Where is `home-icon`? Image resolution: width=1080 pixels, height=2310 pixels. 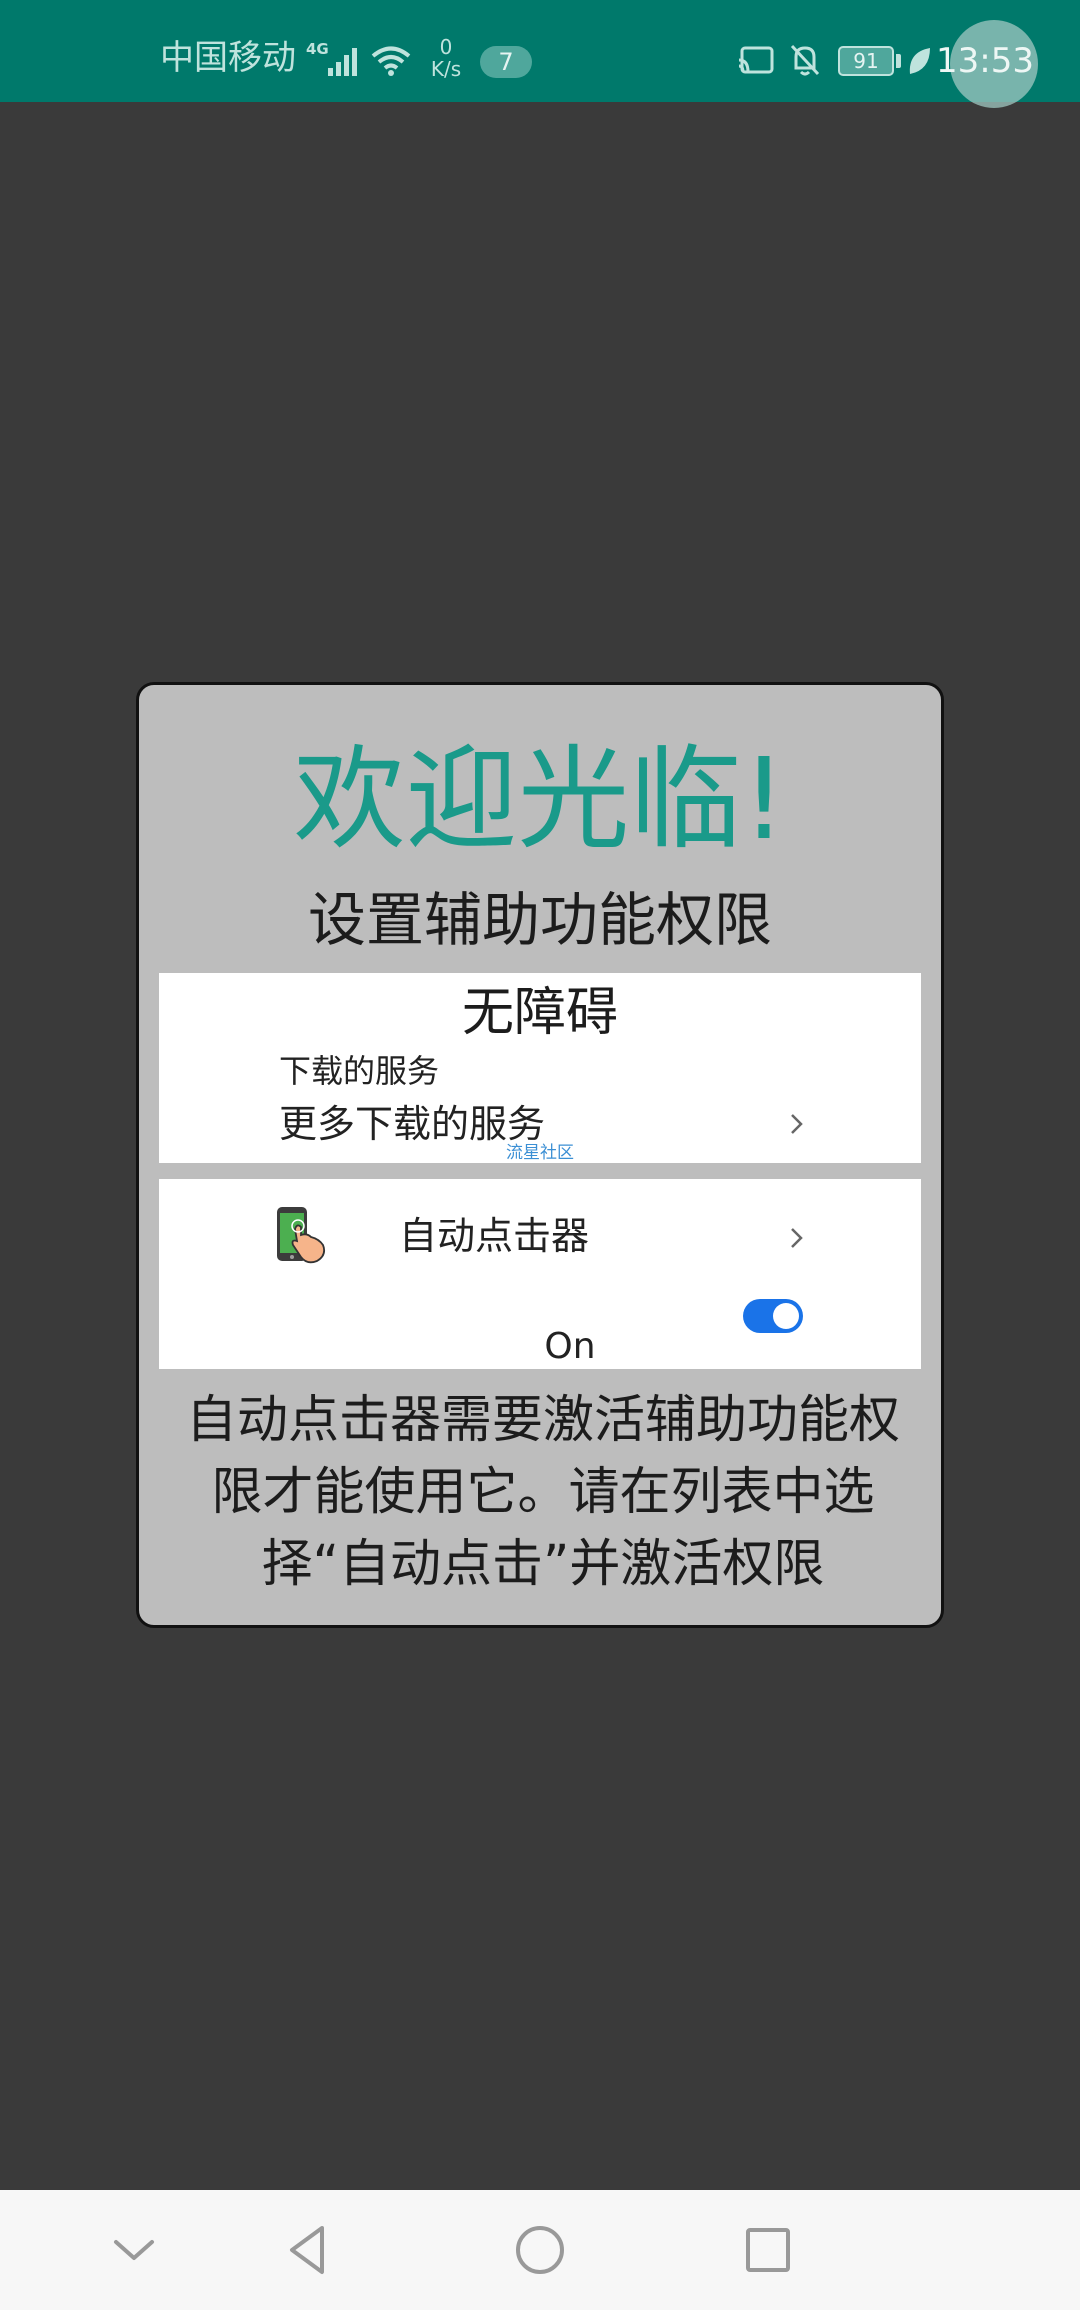
home-icon is located at coordinates (540, 2250).